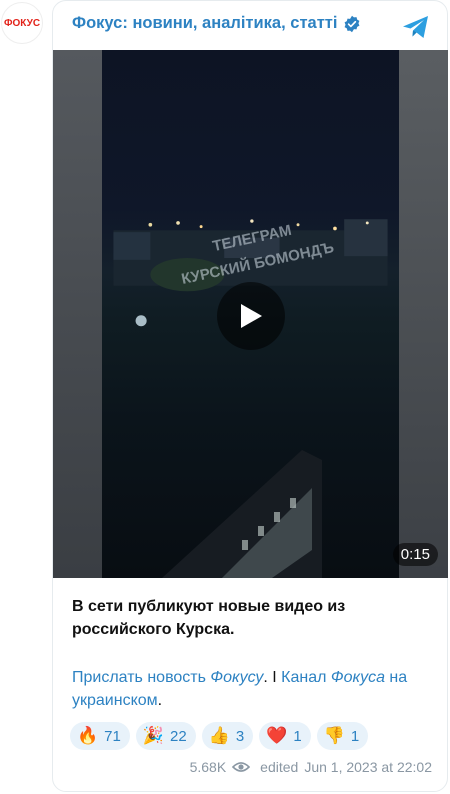 The image size is (450, 794). I want to click on eye-icon, so click(241, 767).